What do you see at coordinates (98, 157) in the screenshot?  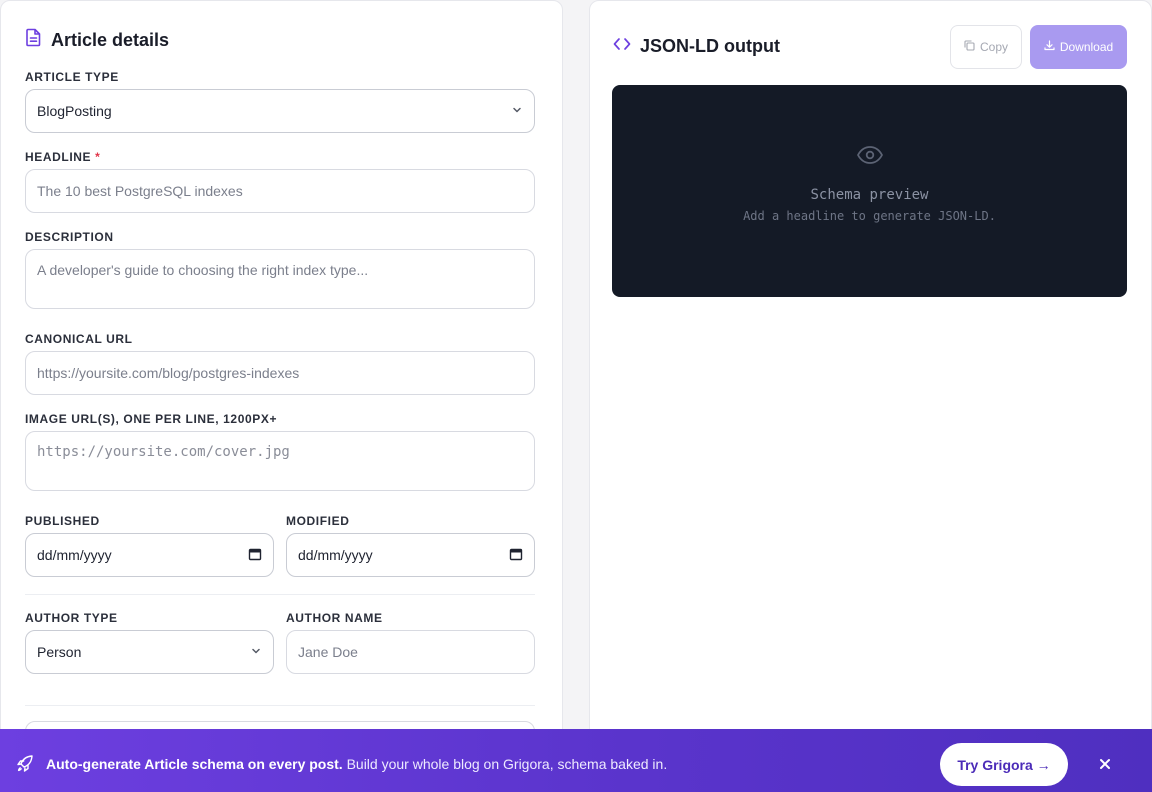 I see `required-mark: *` at bounding box center [98, 157].